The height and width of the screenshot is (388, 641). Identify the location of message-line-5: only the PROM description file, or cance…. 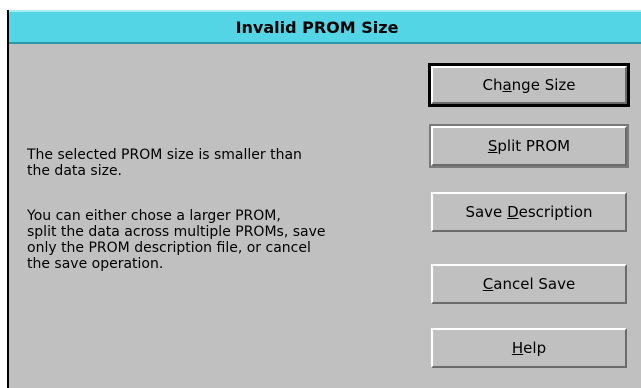
(169, 248).